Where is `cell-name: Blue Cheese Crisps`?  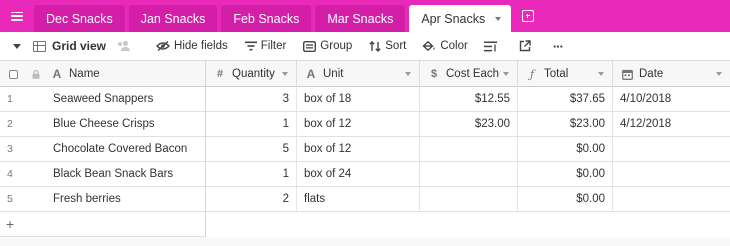
cell-name: Blue Cheese Crisps is located at coordinates (126, 124).